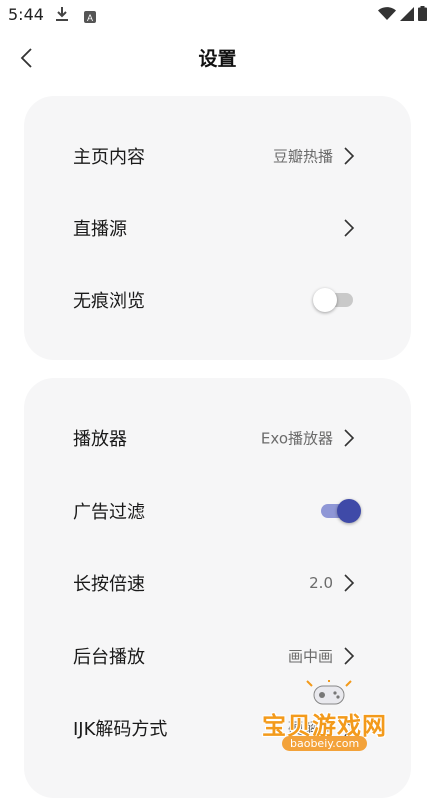 Image resolution: width=435 pixels, height=798 pixels. What do you see at coordinates (109, 301) in the screenshot?
I see `row-label: 无痕浏览` at bounding box center [109, 301].